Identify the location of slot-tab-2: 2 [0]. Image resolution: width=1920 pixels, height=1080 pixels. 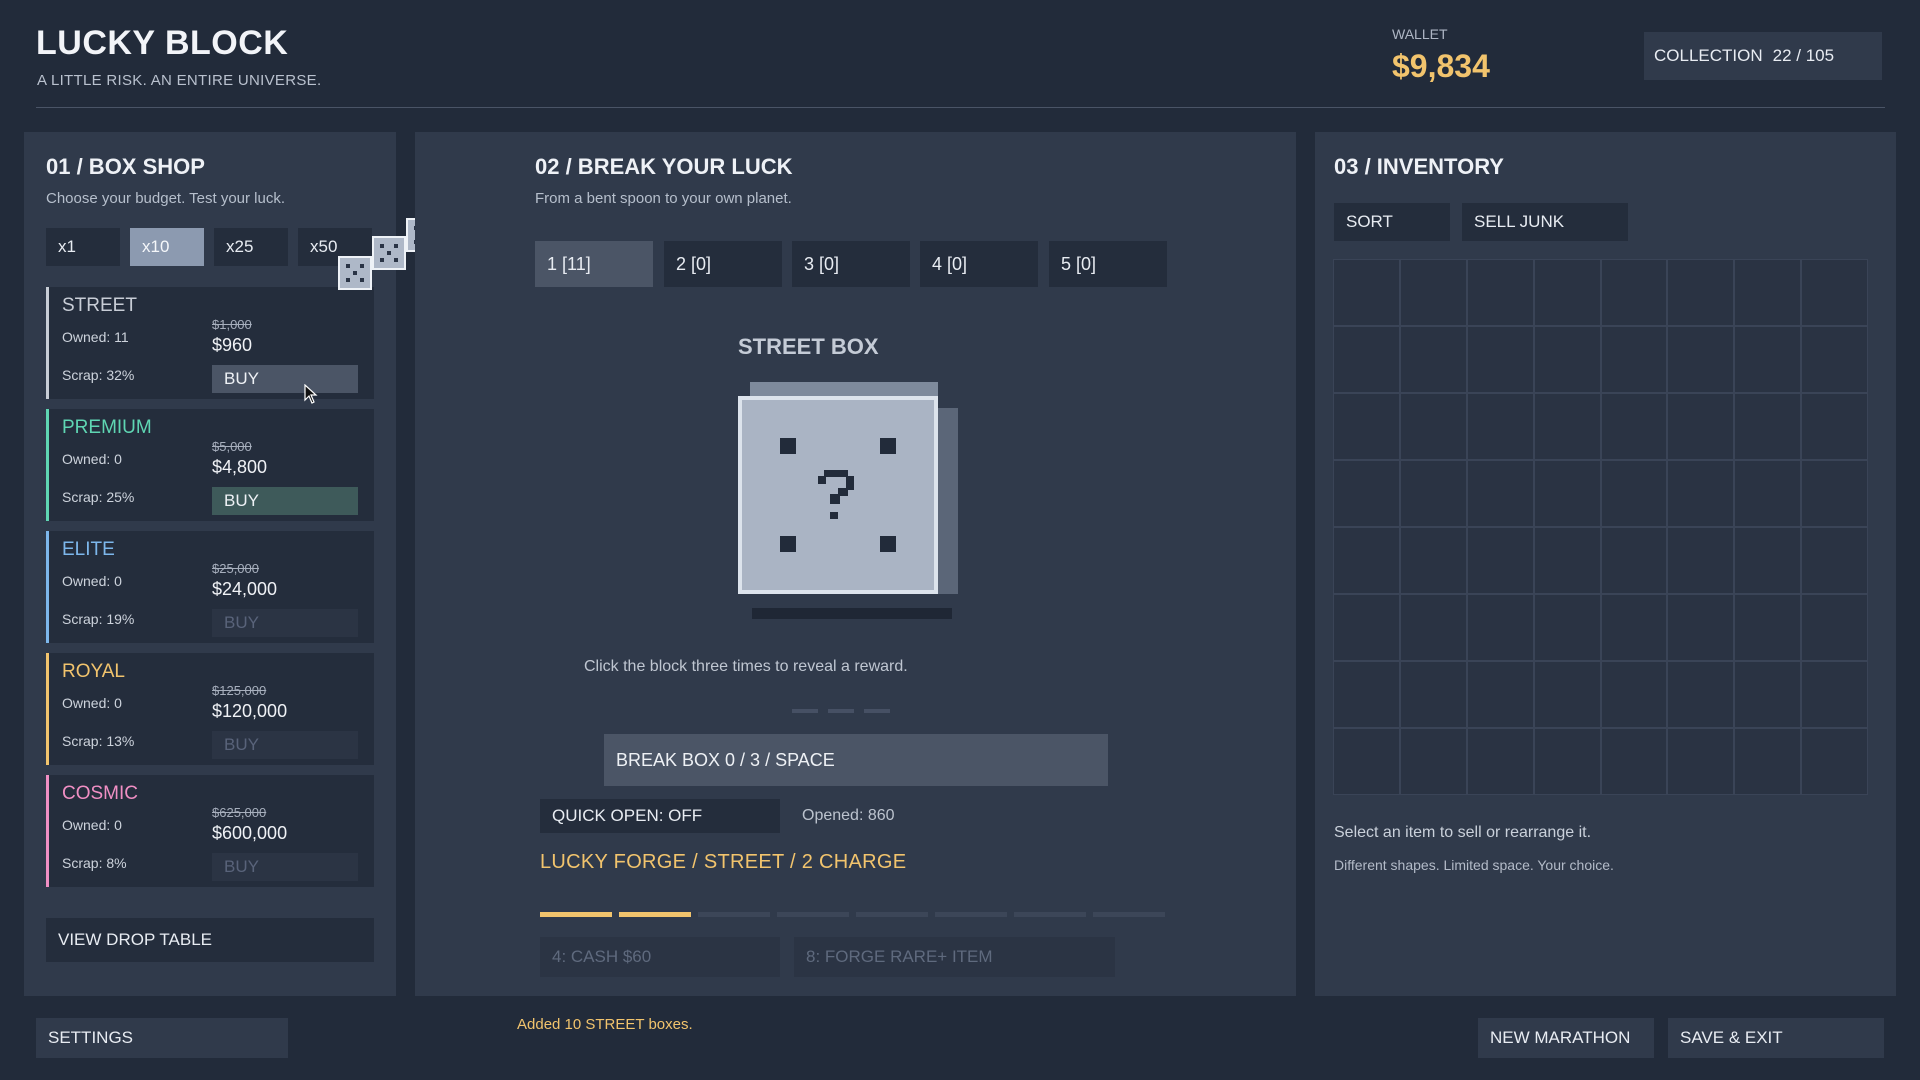
(723, 264).